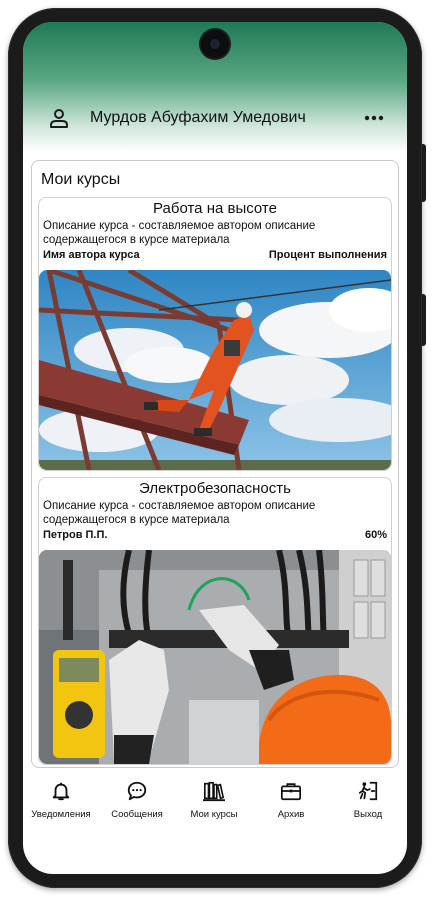 Image resolution: width=432 pixels, height=898 pixels. What do you see at coordinates (91, 255) in the screenshot?
I see `course-author: Имя автора курса` at bounding box center [91, 255].